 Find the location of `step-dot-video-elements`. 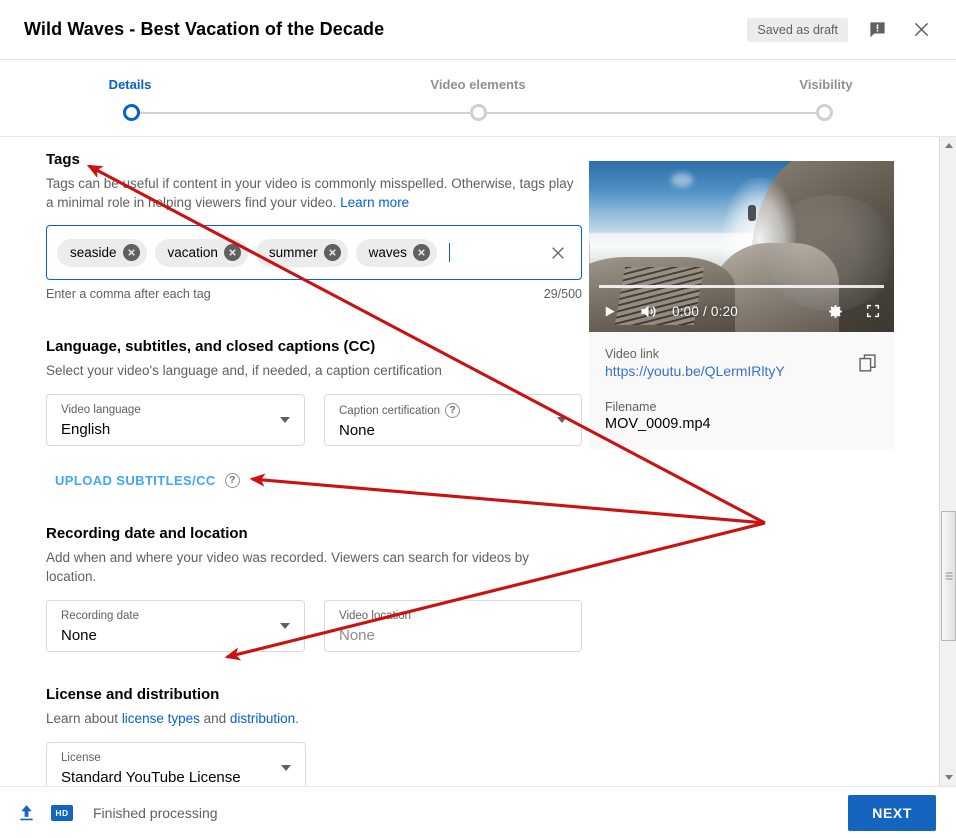

step-dot-video-elements is located at coordinates (478, 112).